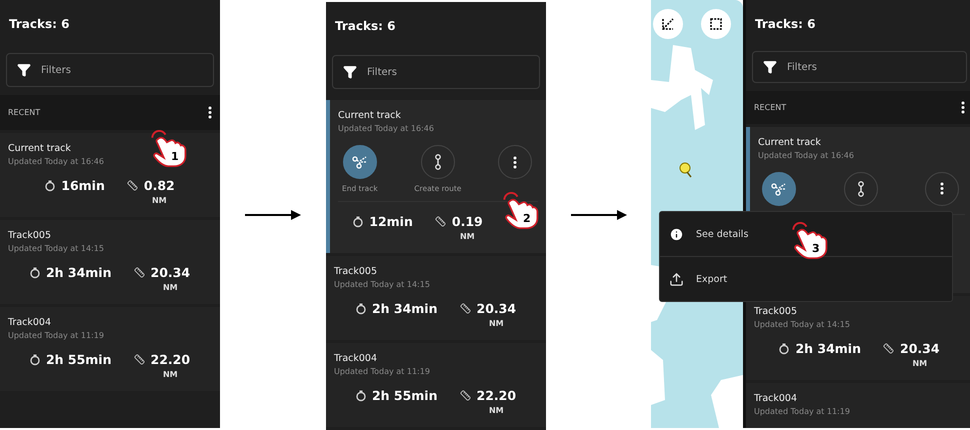 The height and width of the screenshot is (430, 970). Describe the element at coordinates (527, 218) in the screenshot. I see `step-number: 2` at that location.